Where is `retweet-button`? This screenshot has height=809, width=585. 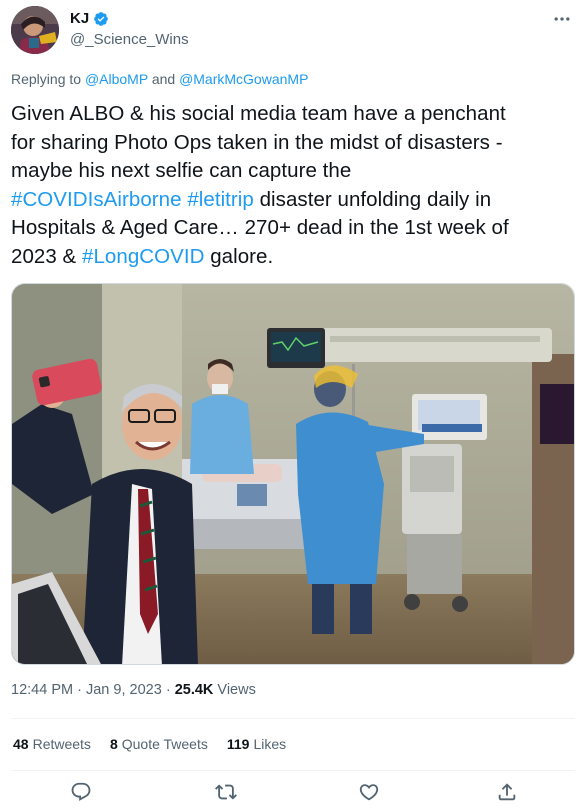
retweet-button is located at coordinates (226, 792).